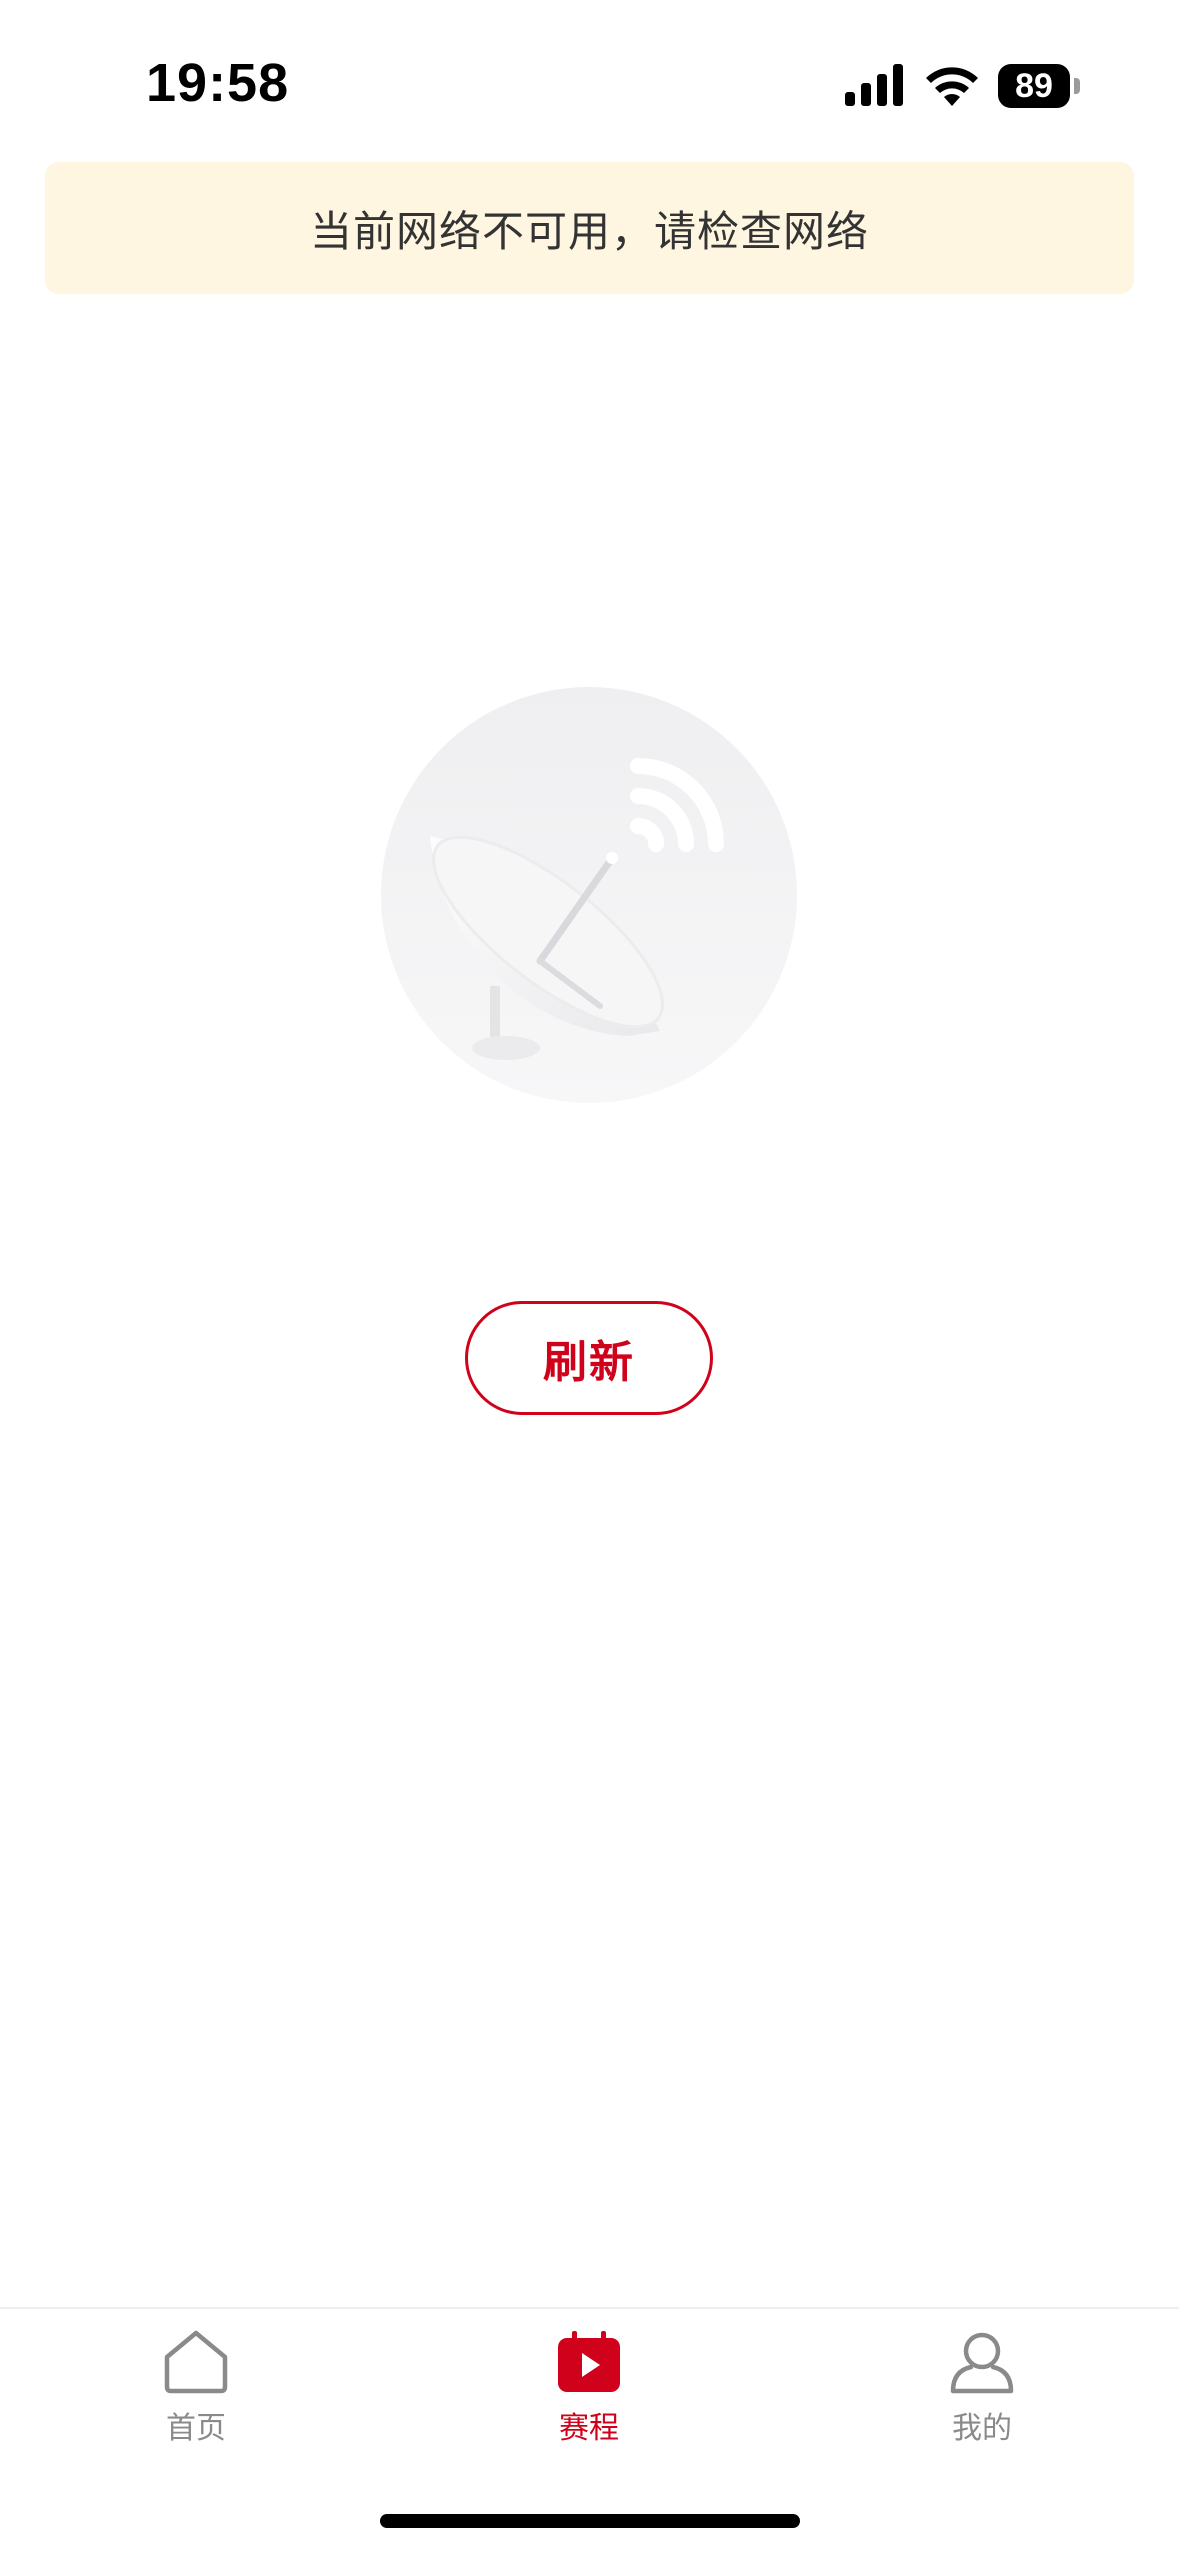 The height and width of the screenshot is (2558, 1179). What do you see at coordinates (590, 2521) in the screenshot?
I see `home-indicator` at bounding box center [590, 2521].